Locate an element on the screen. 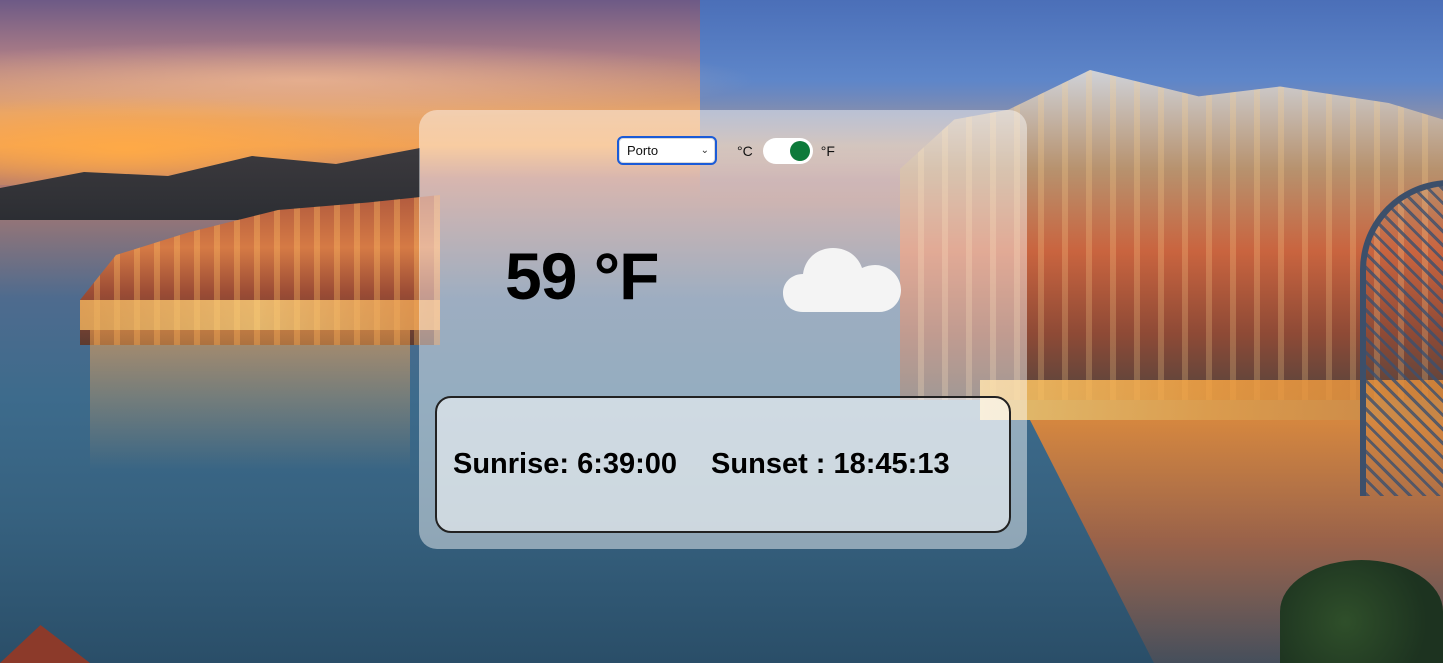 This screenshot has width=1443, height=663. sun-times-panel: Sunrise: 6:39:00 Sunset : 18:45:13 is located at coordinates (723, 464).